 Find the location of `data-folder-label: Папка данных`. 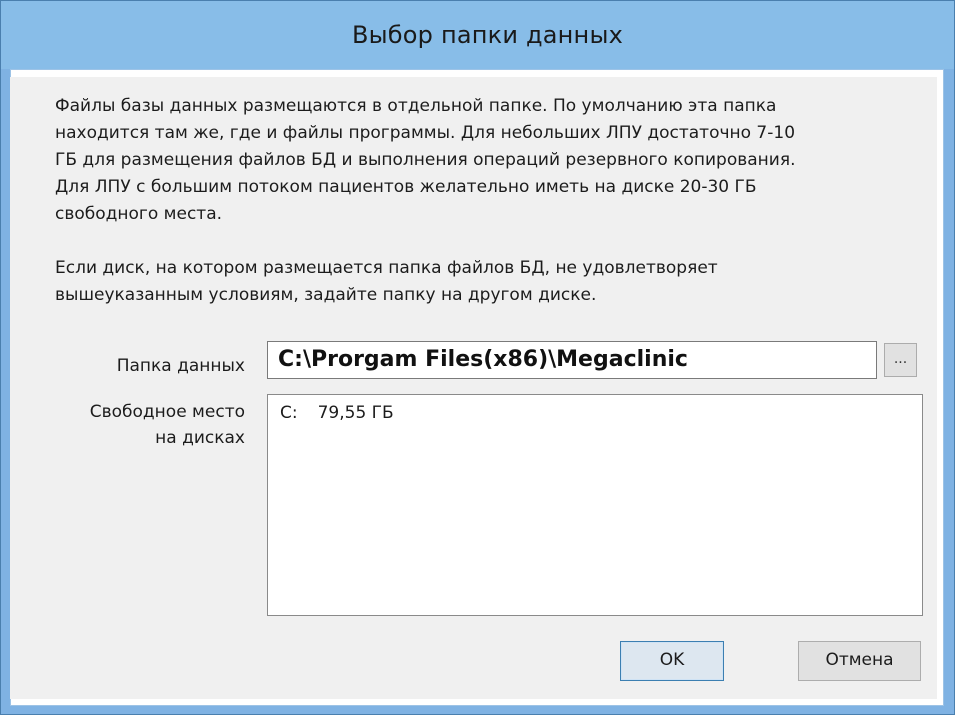

data-folder-label: Папка данных is located at coordinates (180, 366).